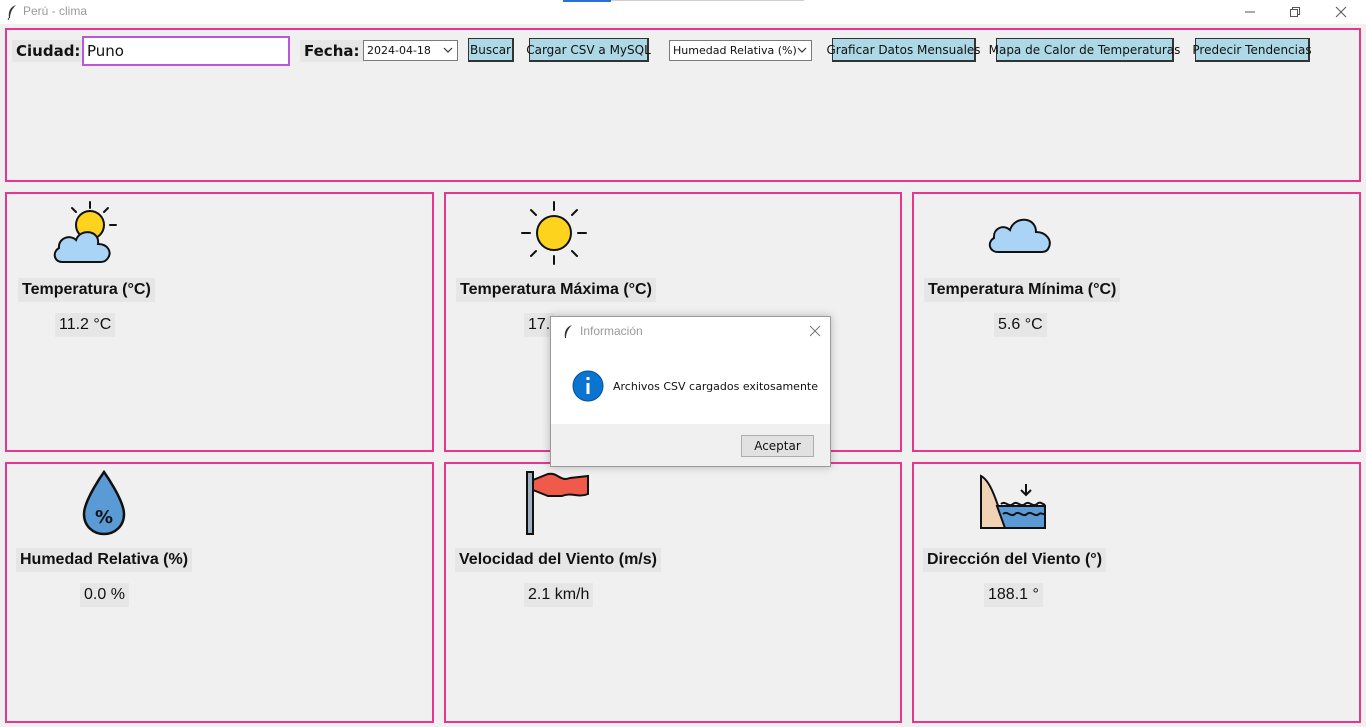  Describe the element at coordinates (558, 560) in the screenshot. I see `wind-speed-title: Velocidad del Viento (m/s)` at that location.